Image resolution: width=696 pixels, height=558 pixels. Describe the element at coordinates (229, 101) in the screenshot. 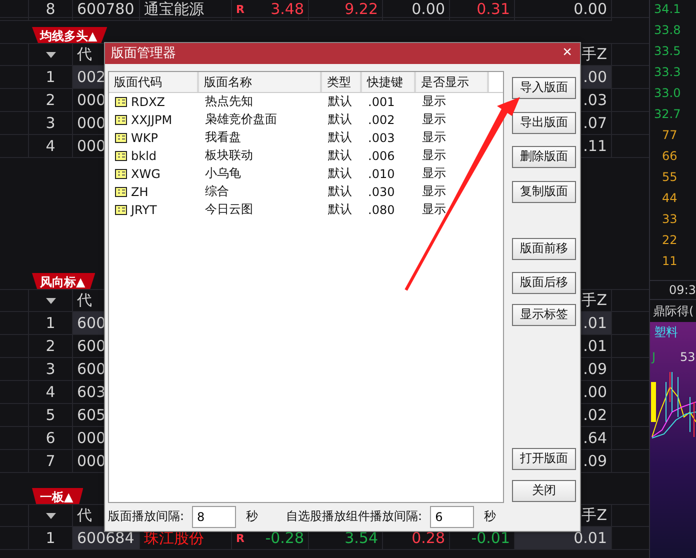

I see `layout-name: 热点先知` at that location.